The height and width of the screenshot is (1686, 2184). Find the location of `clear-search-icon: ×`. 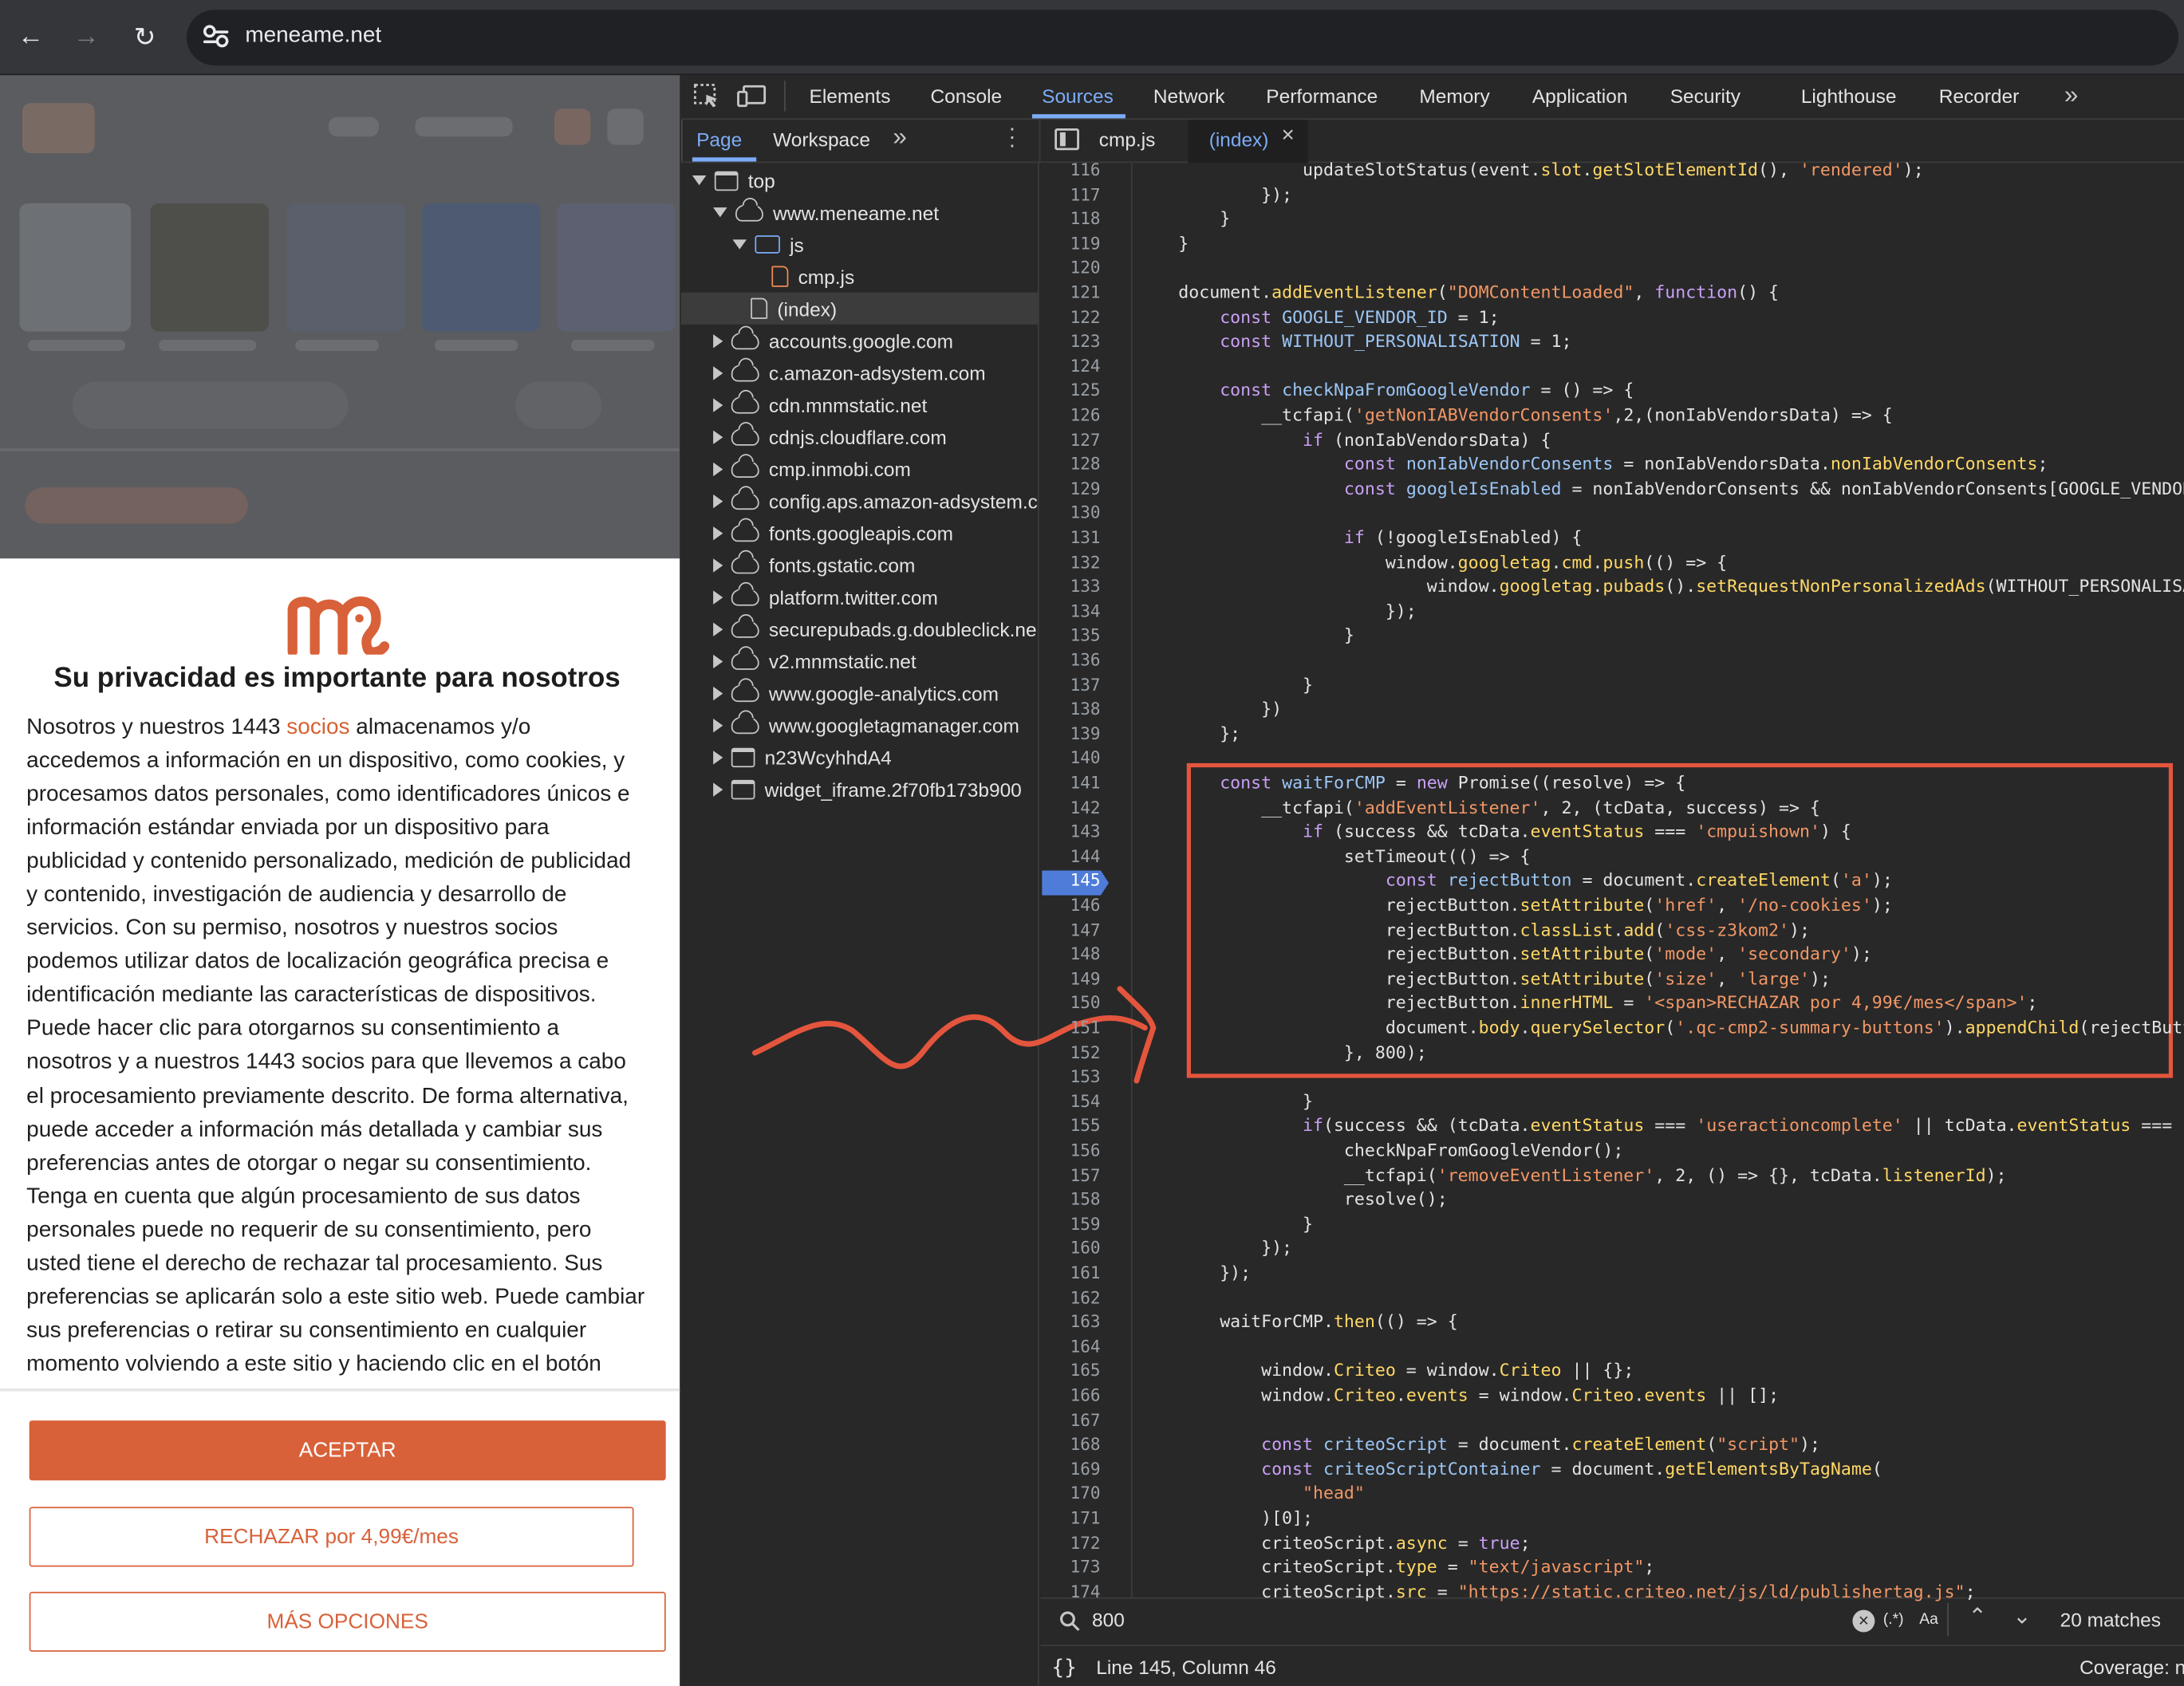

clear-search-icon: × is located at coordinates (1863, 1621).